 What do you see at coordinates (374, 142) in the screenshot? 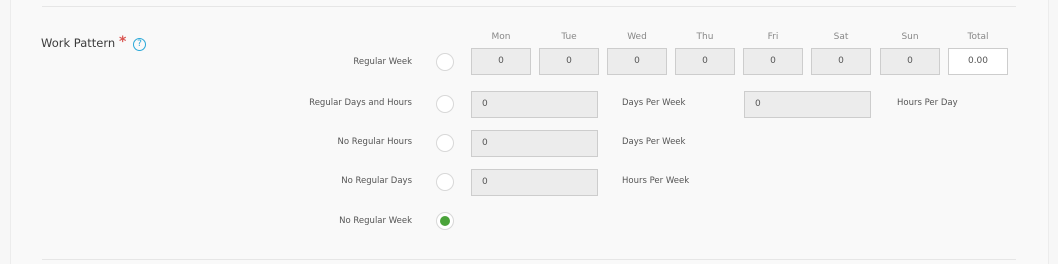
I see `no-regular-hours-label: No Regular Hours` at bounding box center [374, 142].